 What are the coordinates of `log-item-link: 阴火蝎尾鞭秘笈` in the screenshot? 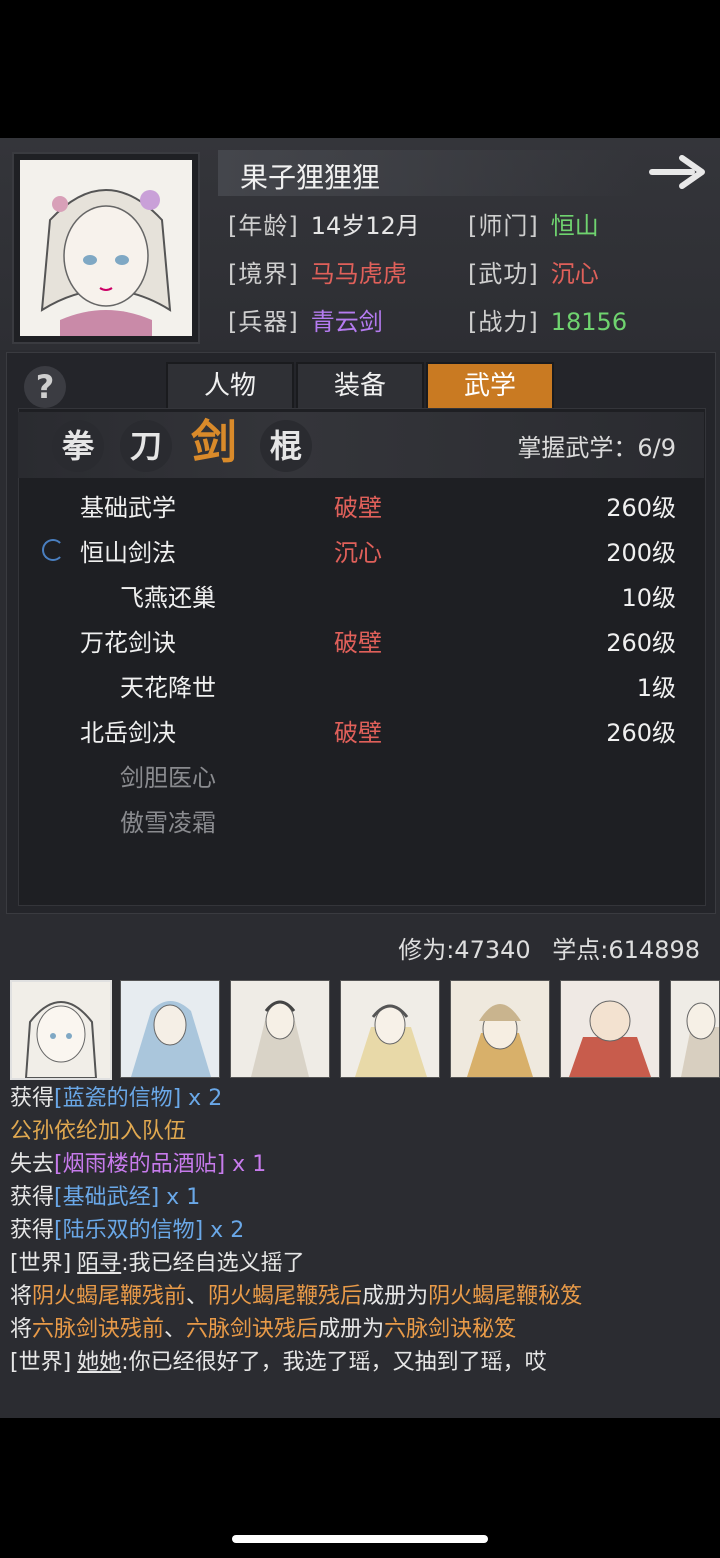 It's located at (505, 1296).